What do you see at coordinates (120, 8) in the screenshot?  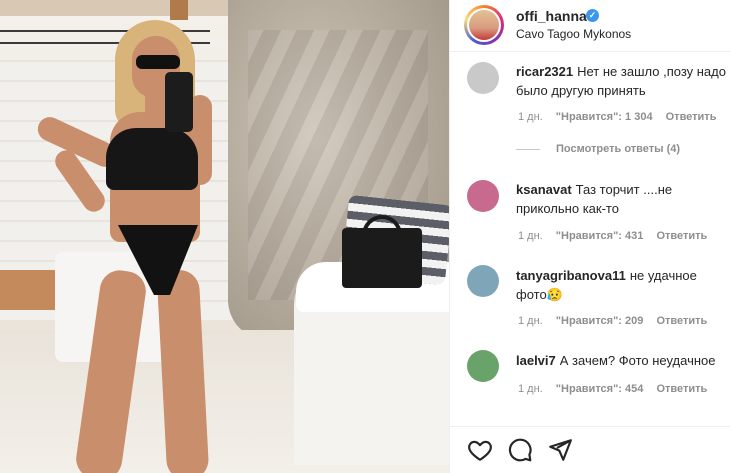 I see `photo-beam` at bounding box center [120, 8].